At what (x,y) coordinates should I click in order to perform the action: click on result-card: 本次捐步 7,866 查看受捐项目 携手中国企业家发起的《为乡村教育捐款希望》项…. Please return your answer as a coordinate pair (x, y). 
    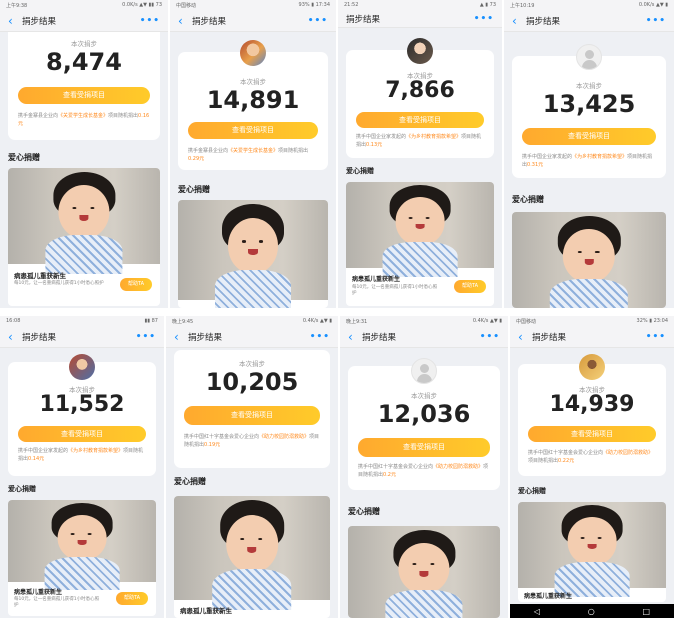
    Looking at the image, I should click on (420, 98).